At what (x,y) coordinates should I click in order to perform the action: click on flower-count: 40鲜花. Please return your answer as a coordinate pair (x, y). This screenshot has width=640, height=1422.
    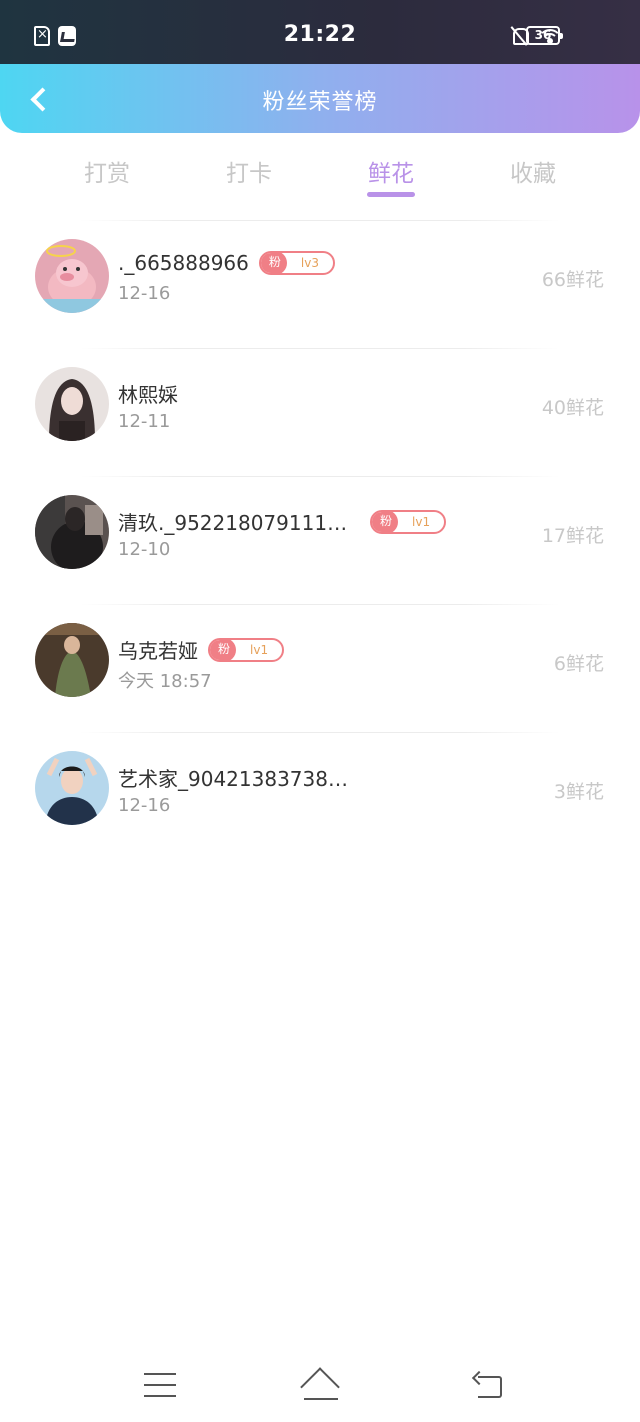
    Looking at the image, I should click on (572, 408).